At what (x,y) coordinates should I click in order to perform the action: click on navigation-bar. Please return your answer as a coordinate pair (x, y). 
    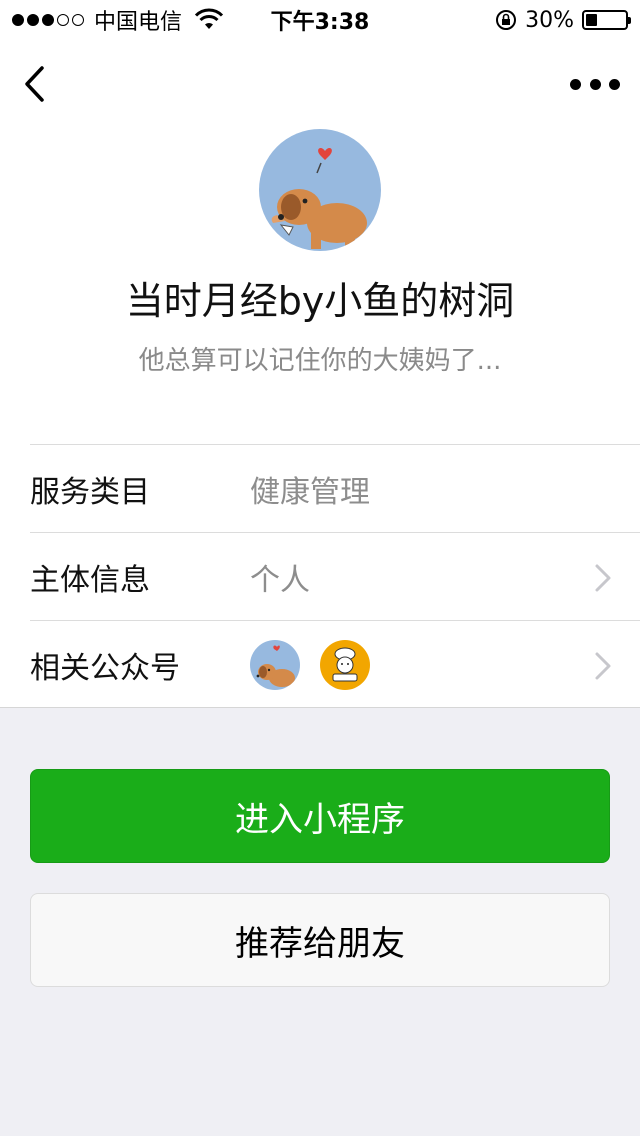
    Looking at the image, I should click on (320, 84).